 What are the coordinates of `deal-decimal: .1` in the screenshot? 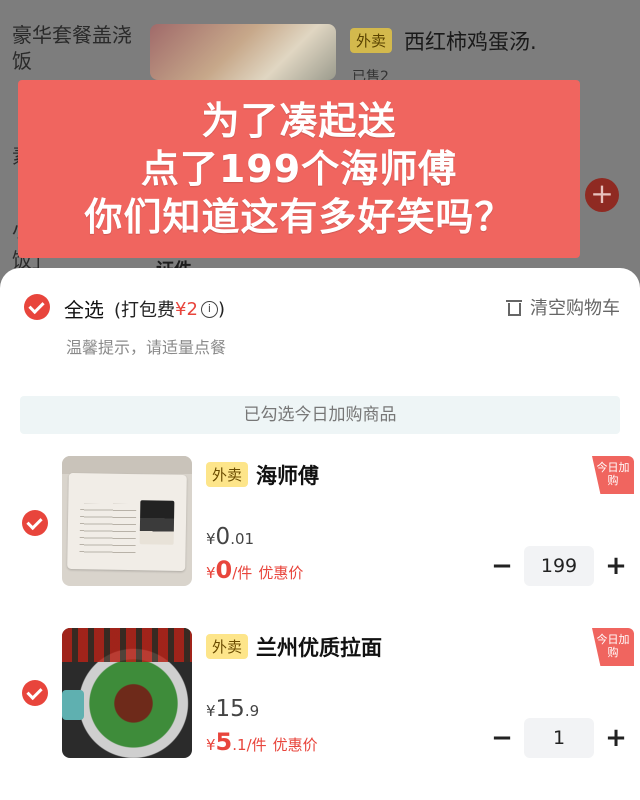 It's located at (239, 745).